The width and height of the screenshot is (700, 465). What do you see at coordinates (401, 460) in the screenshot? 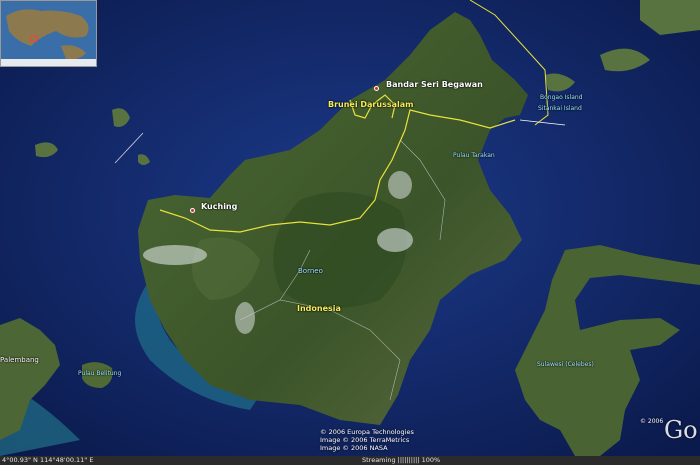
I see `streaming-indicator: Streaming |||||||||| 100%` at bounding box center [401, 460].